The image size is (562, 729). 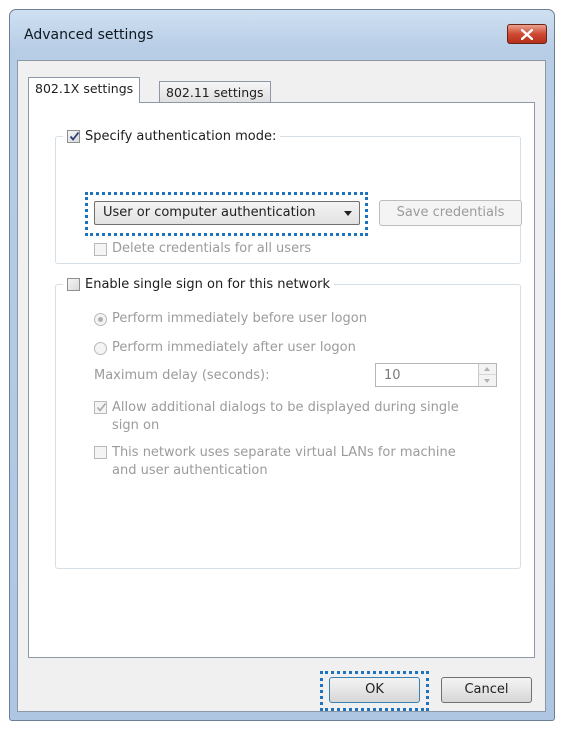 I want to click on perform-before-logon-radio, so click(x=100, y=319).